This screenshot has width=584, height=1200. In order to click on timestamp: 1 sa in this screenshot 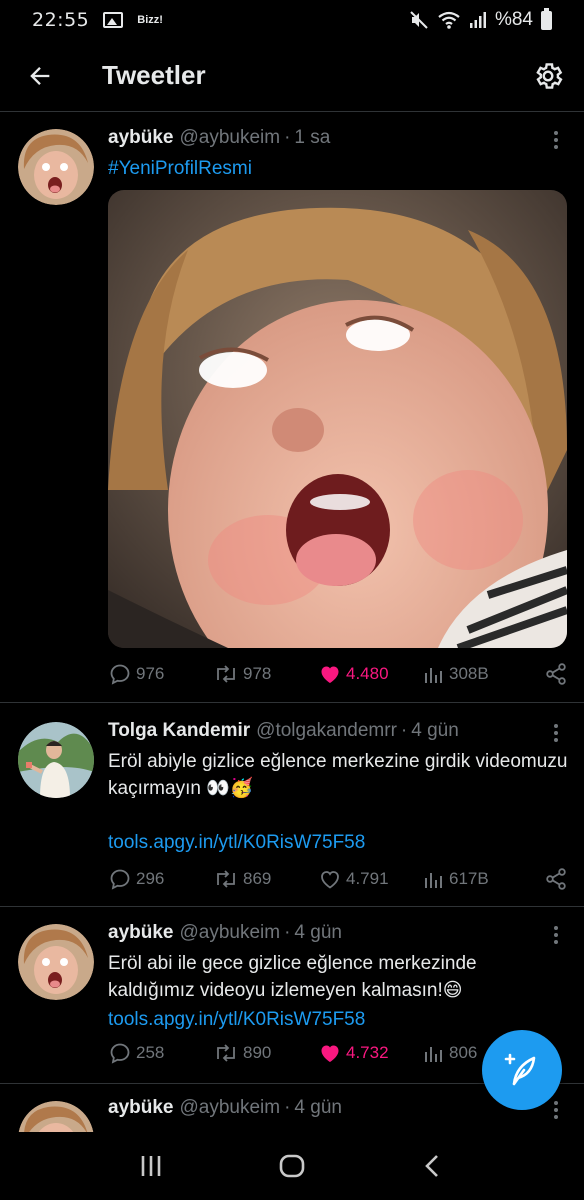, I will do `click(312, 137)`.